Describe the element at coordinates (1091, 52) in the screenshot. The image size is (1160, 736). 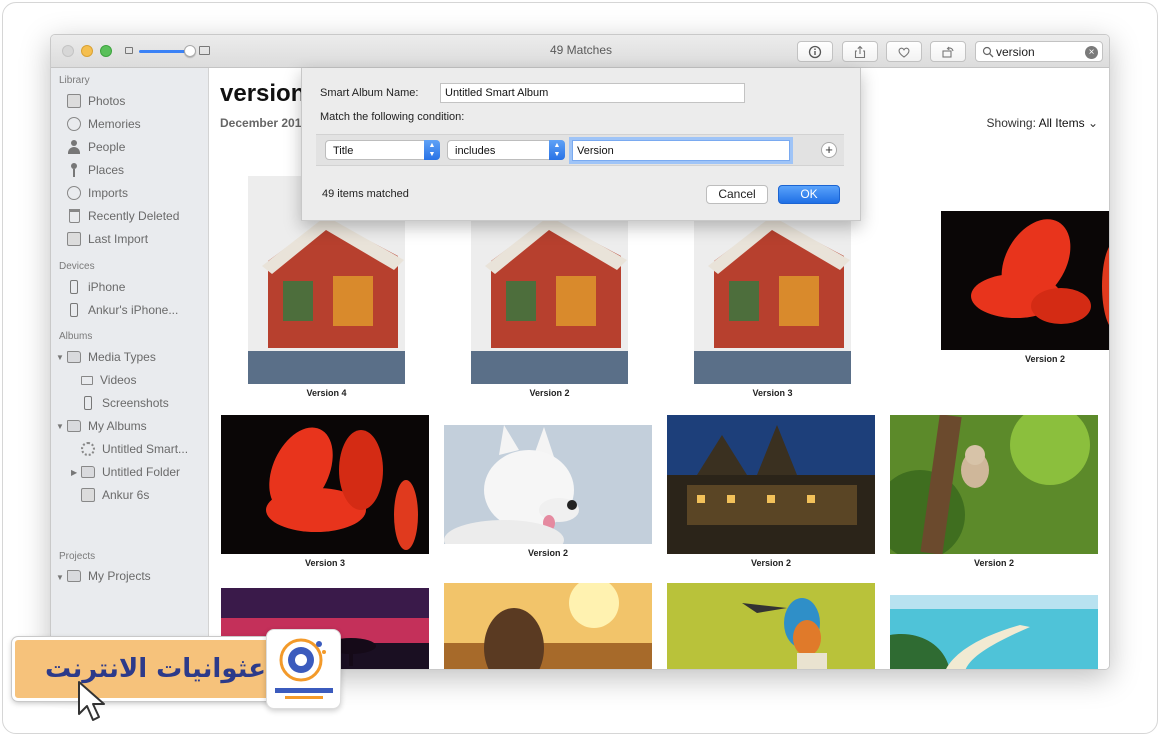
I see `clear-search-icon: ×` at that location.